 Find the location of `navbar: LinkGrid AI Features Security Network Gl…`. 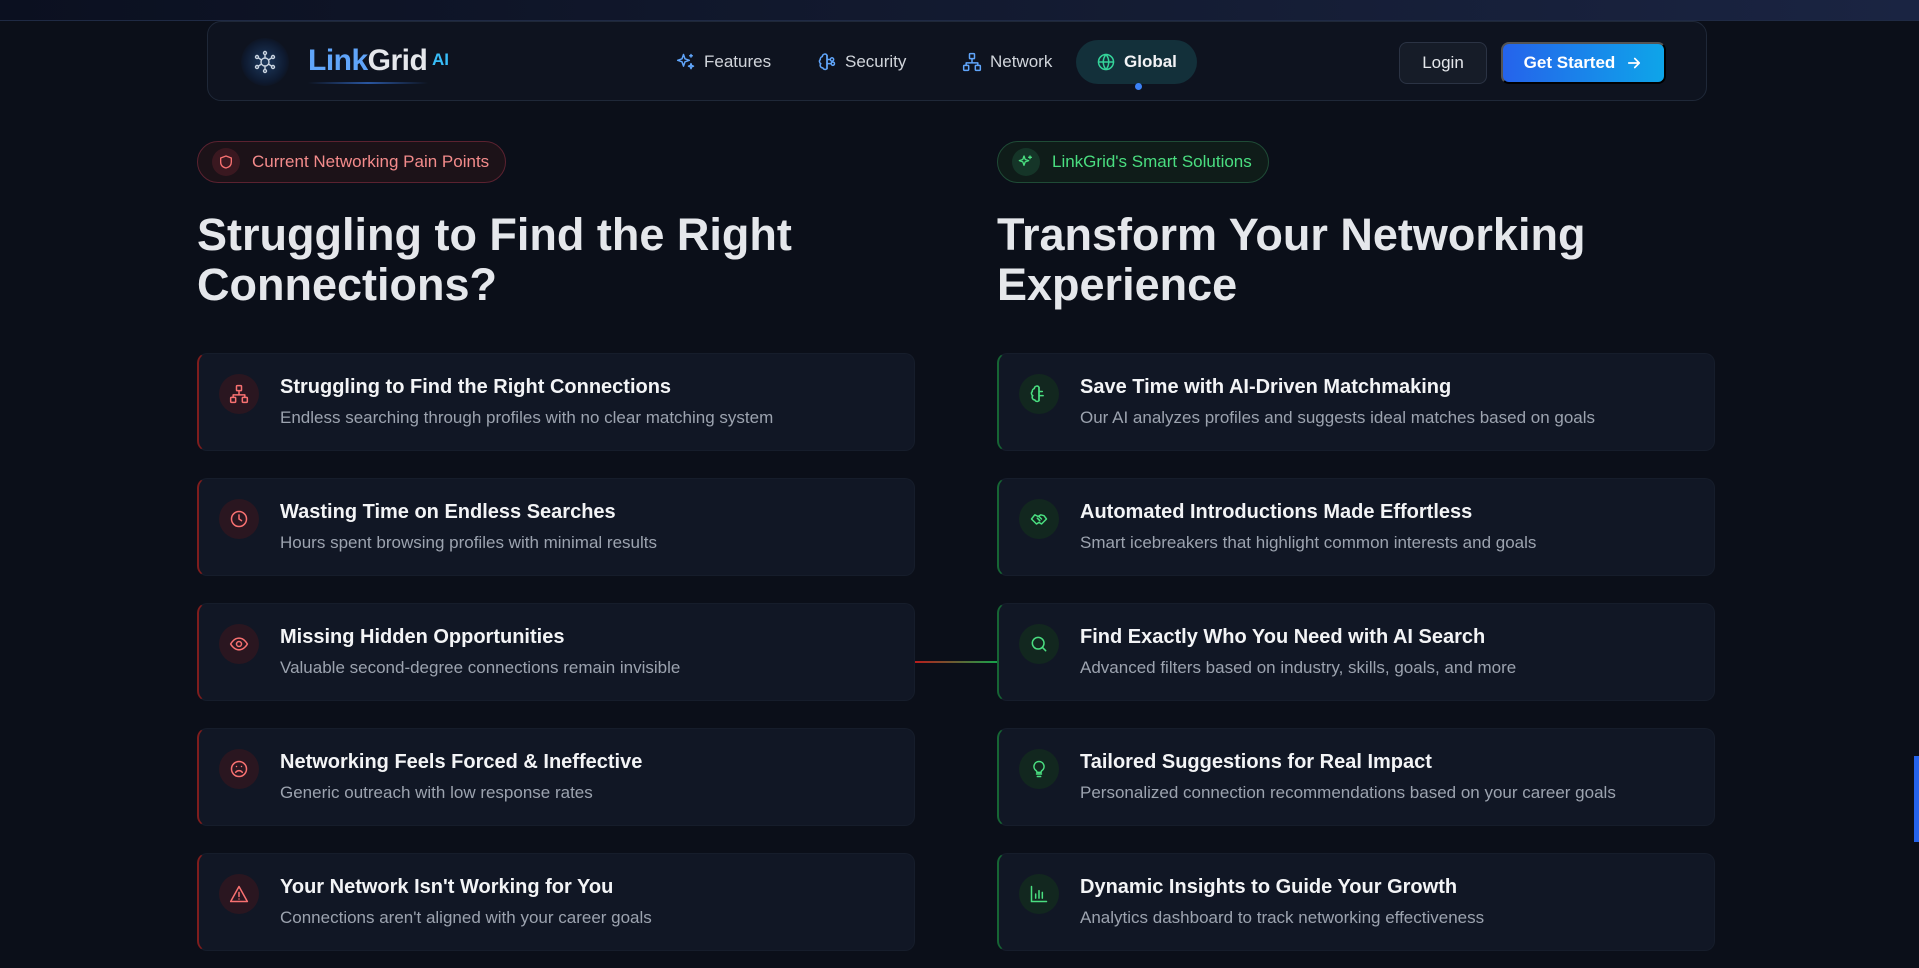

navbar: LinkGrid AI Features Security Network Gl… is located at coordinates (957, 61).